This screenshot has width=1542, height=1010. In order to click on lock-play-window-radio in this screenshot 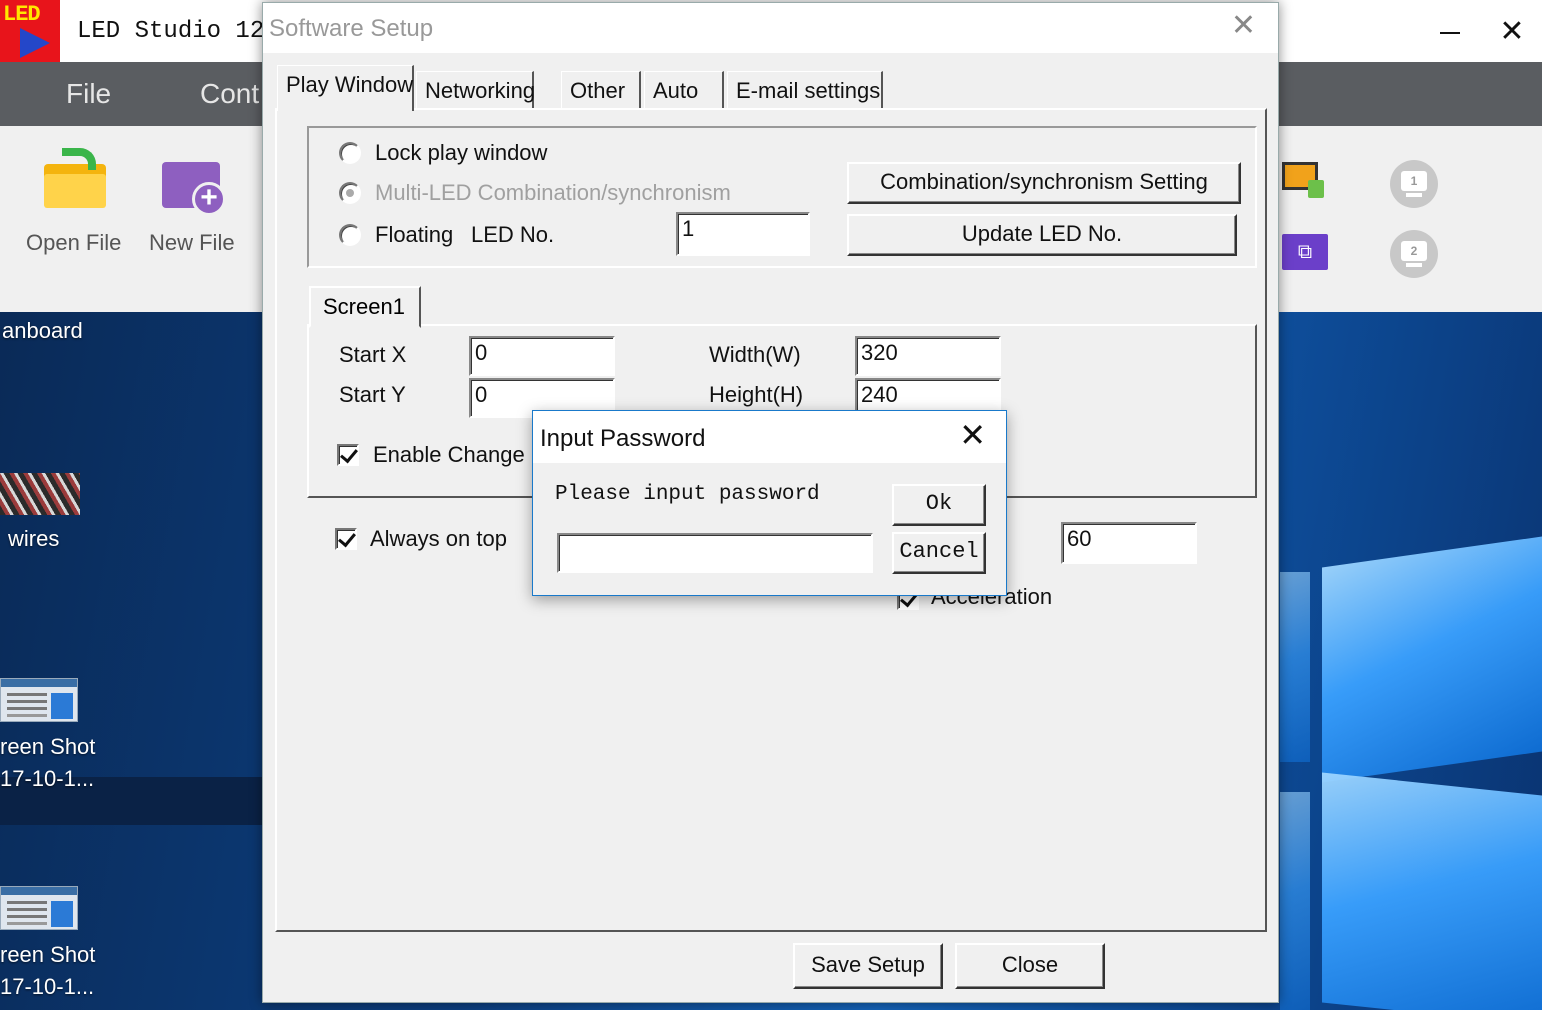, I will do `click(350, 153)`.